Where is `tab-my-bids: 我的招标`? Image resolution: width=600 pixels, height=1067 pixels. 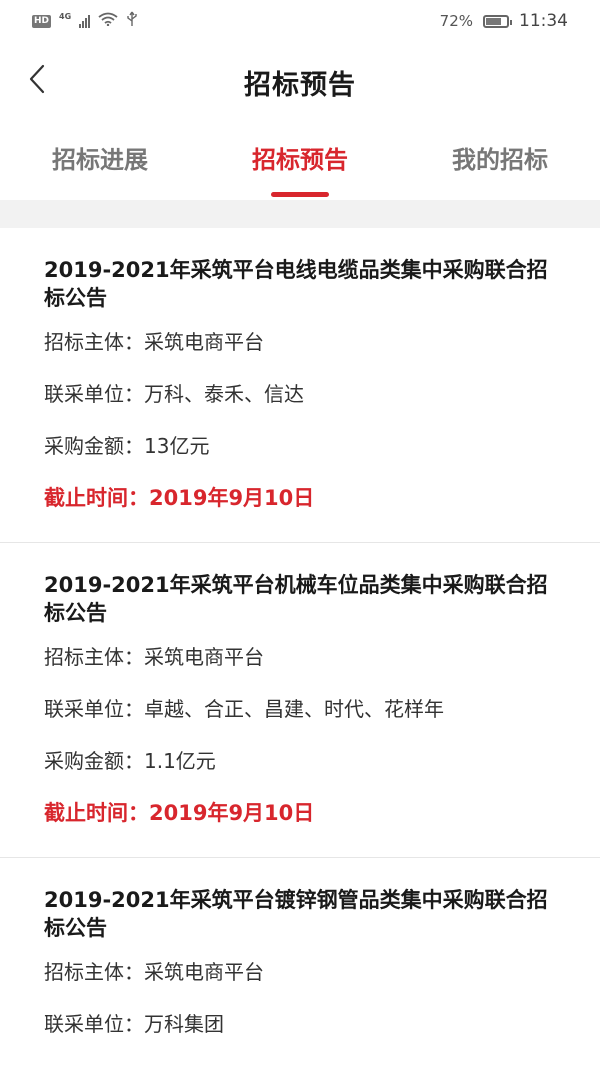
tab-my-bids: 我的招标 is located at coordinates (500, 164).